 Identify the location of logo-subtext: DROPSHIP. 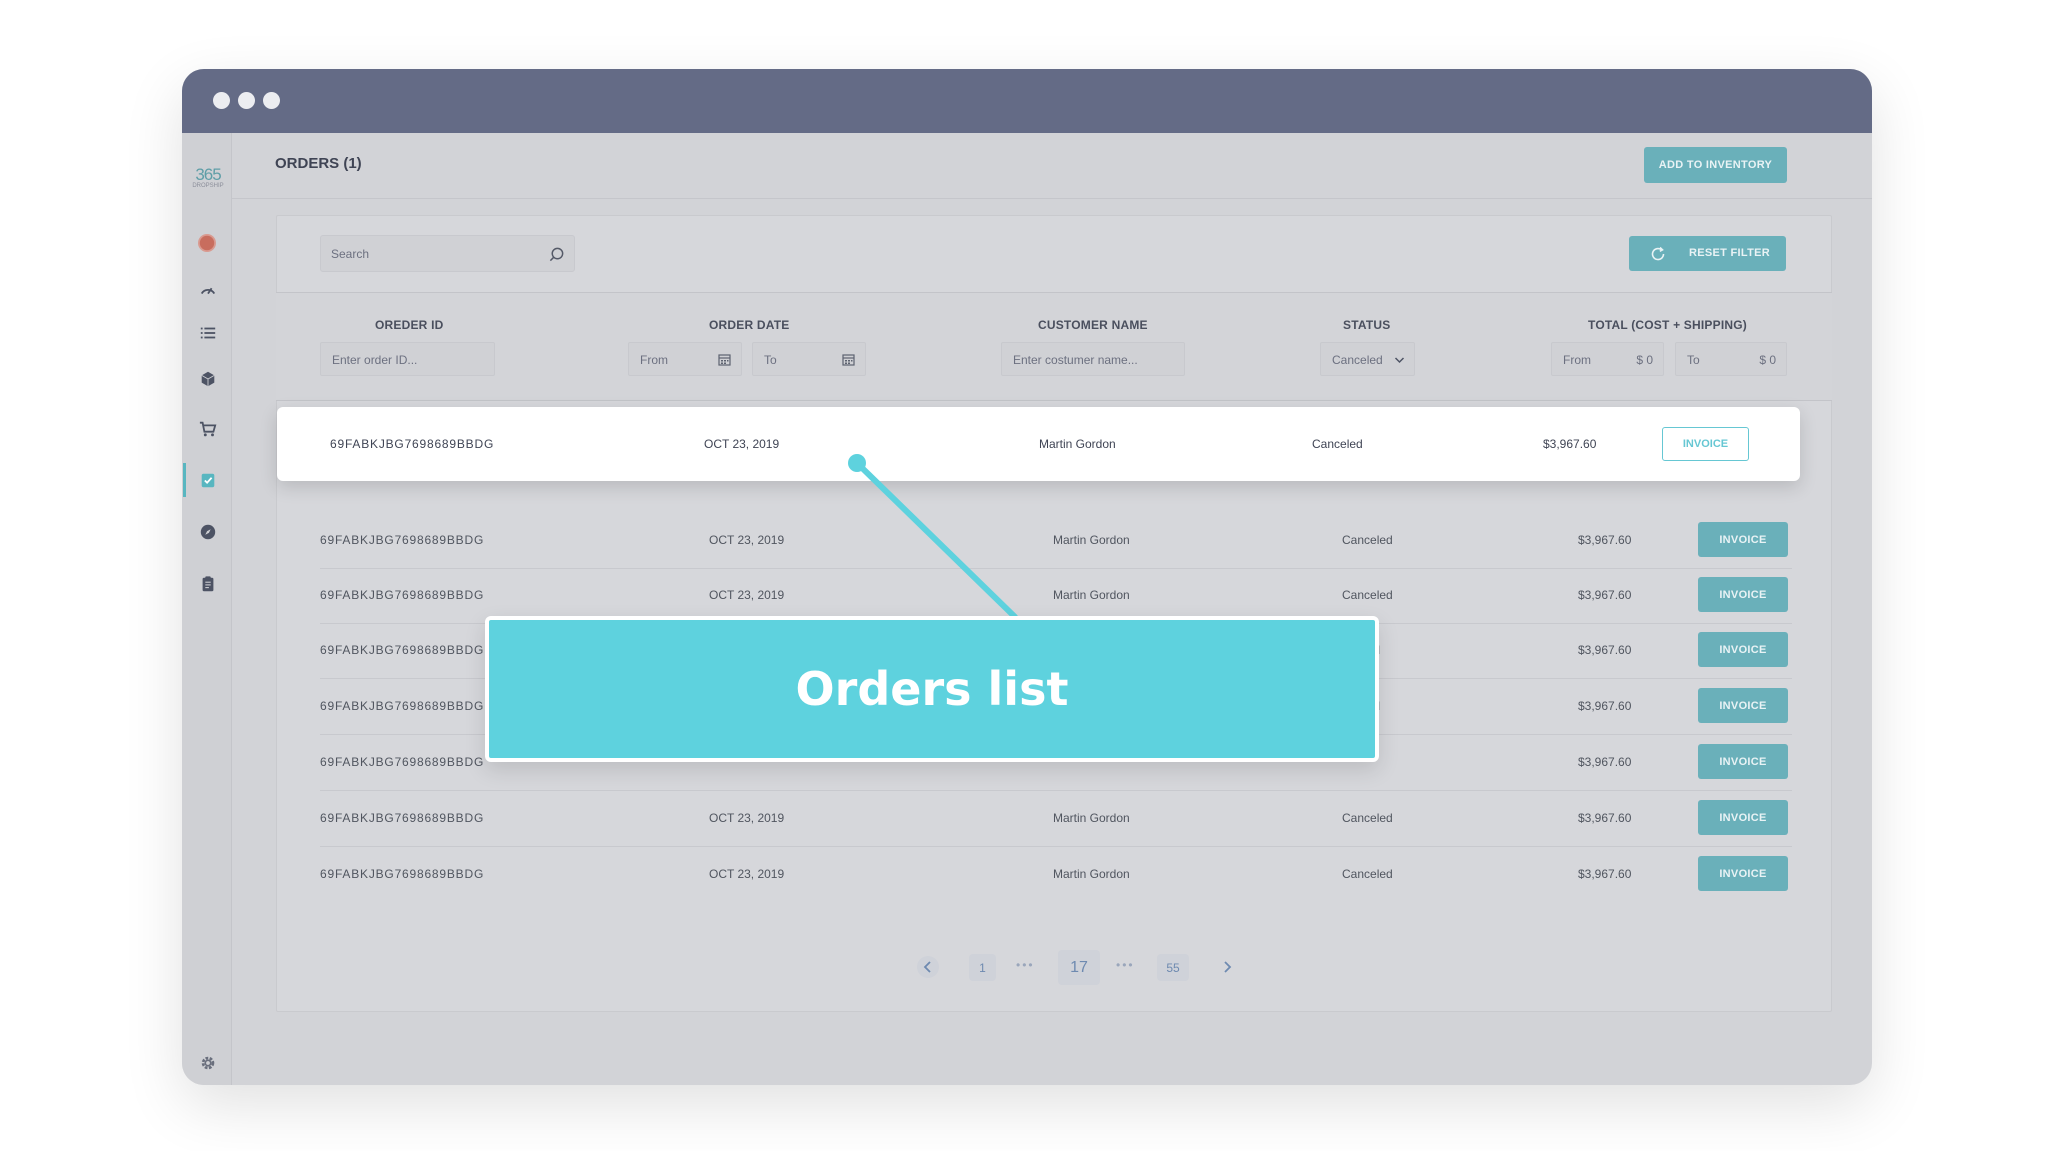
(208, 186).